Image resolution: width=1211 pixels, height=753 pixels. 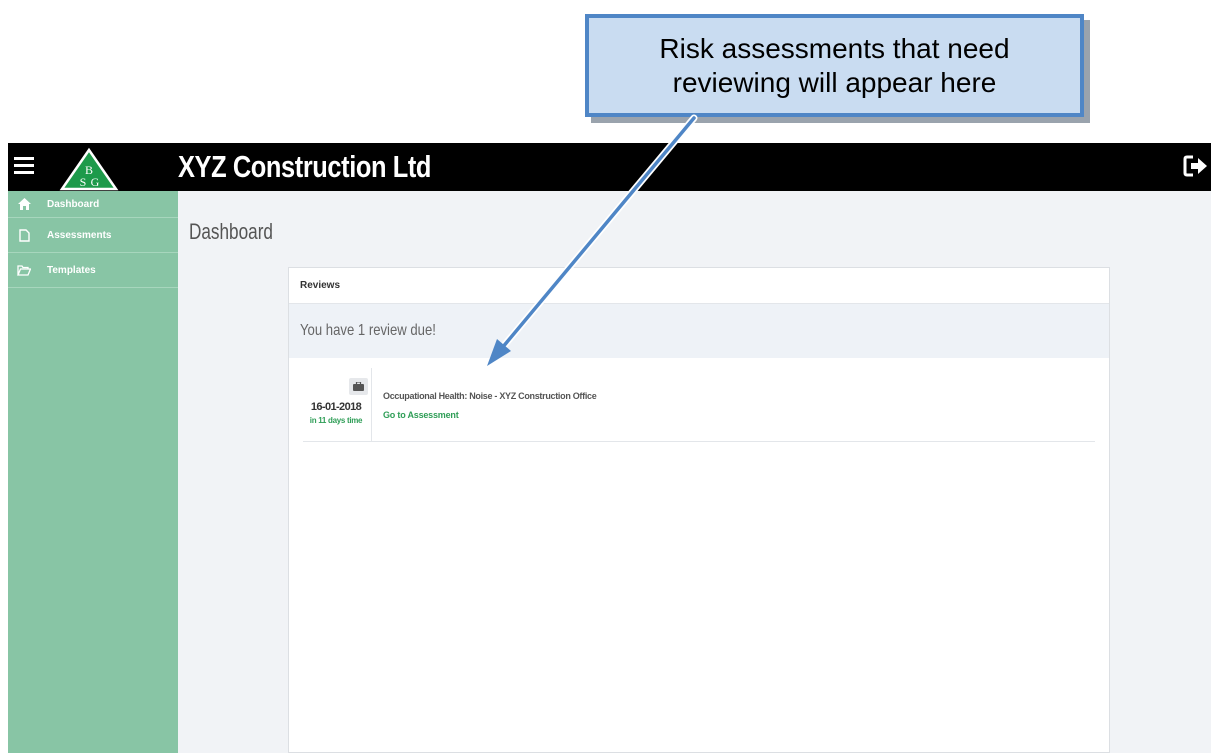 I want to click on review-date-column: 16-01-2018 in 11 days time, so click(x=337, y=404).